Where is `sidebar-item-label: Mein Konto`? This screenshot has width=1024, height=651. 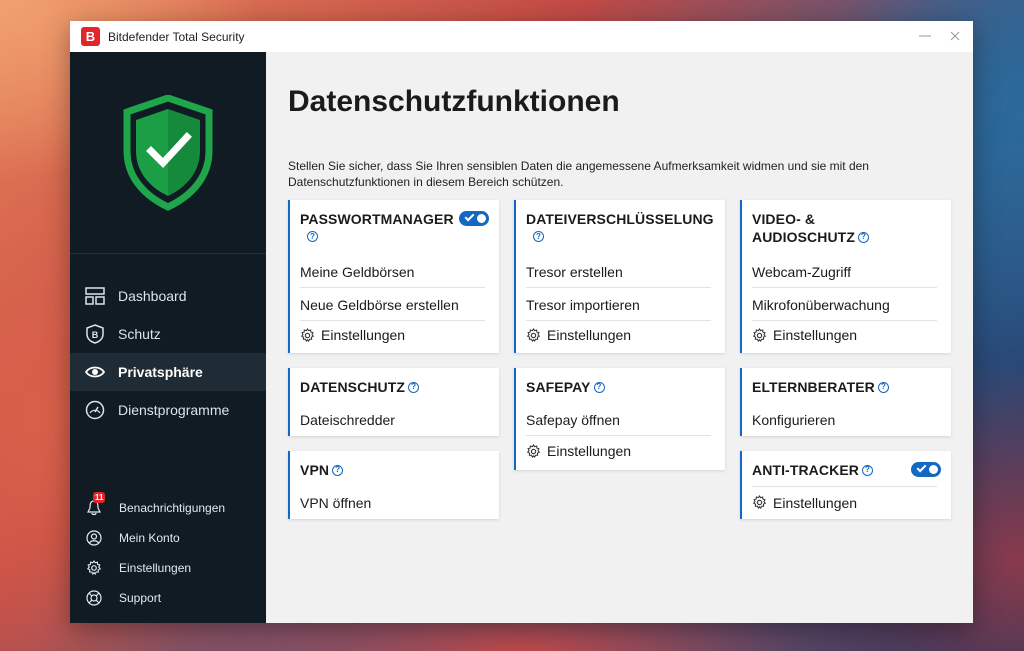
sidebar-item-label: Mein Konto is located at coordinates (149, 538).